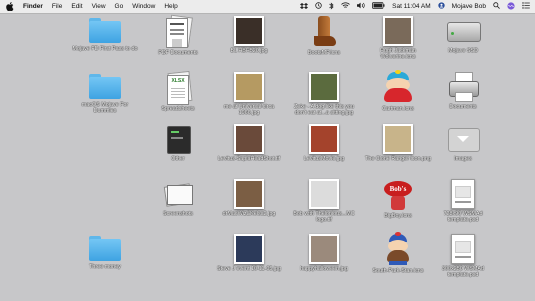  Describe the element at coordinates (178, 214) in the screenshot. I see `desktop-item-label: Screenshots` at that location.